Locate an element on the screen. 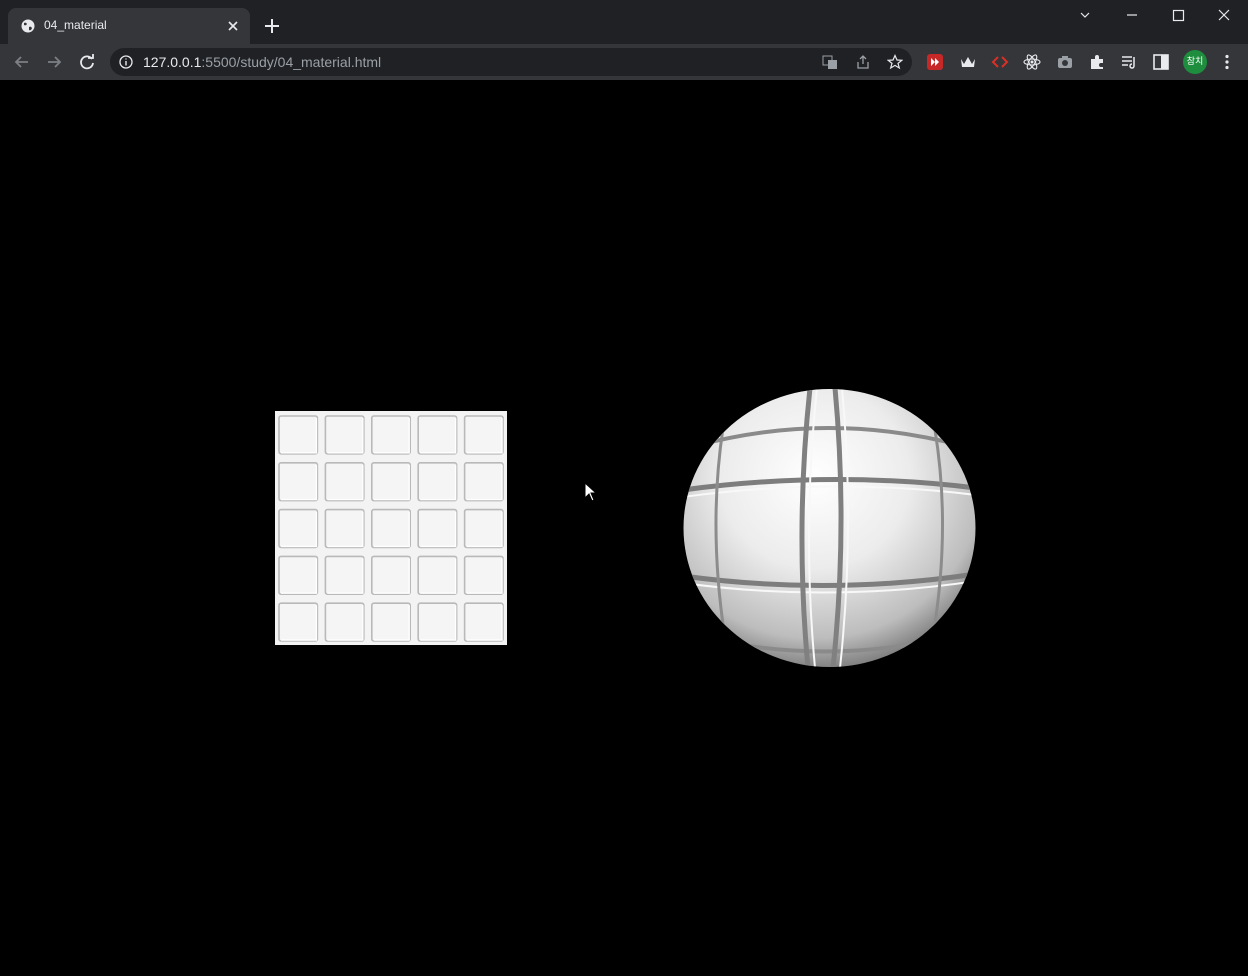 The width and height of the screenshot is (1248, 976). forward-button is located at coordinates (54, 62).